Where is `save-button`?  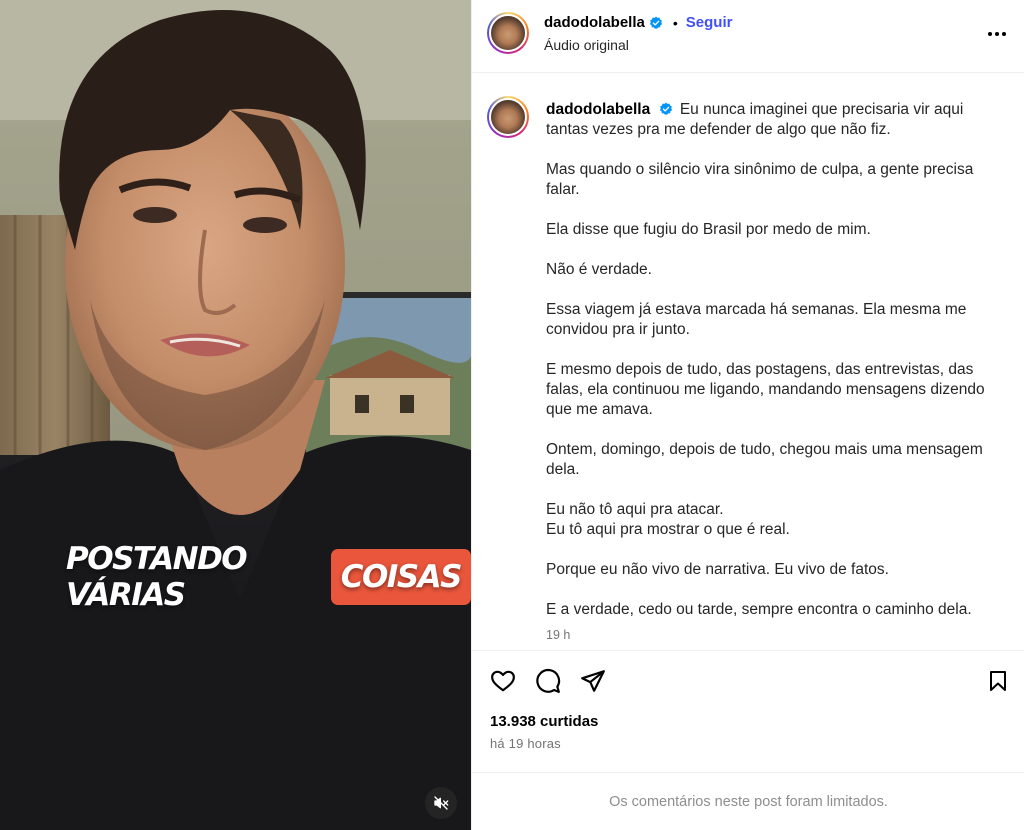
save-button is located at coordinates (998, 681).